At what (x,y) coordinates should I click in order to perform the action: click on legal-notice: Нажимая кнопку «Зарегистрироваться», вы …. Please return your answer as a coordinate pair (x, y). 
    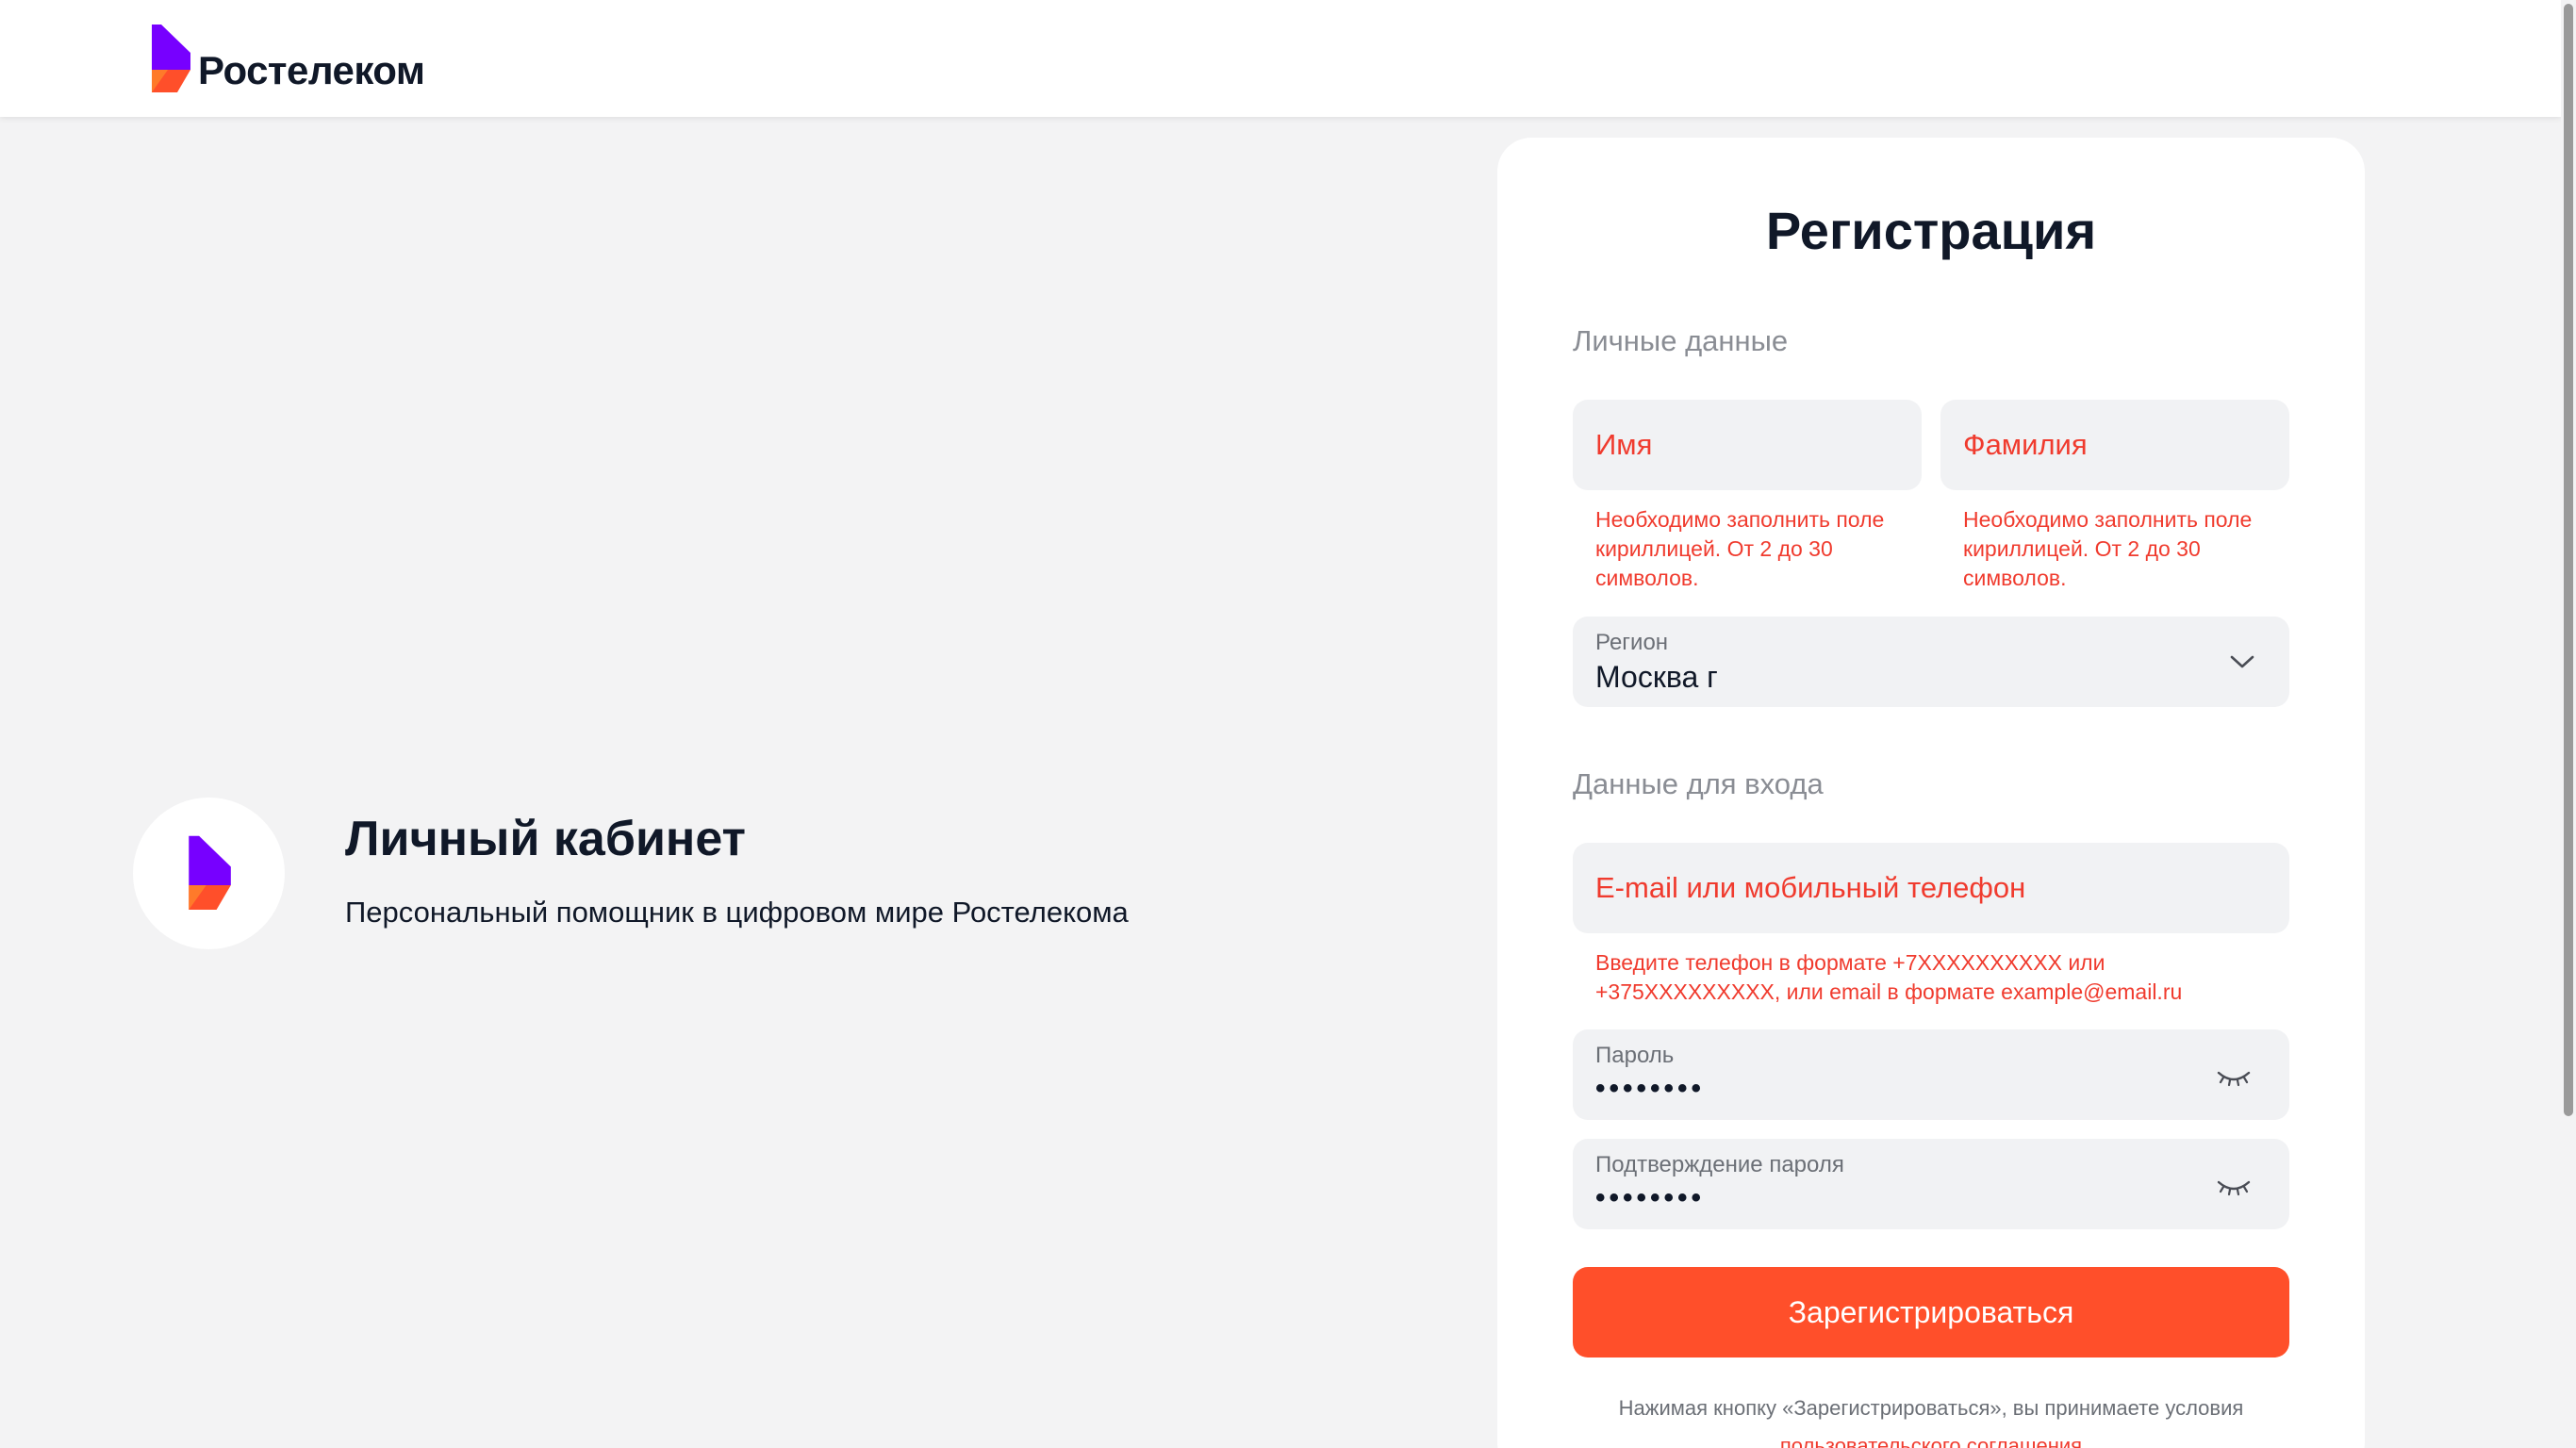
    Looking at the image, I should click on (1931, 1419).